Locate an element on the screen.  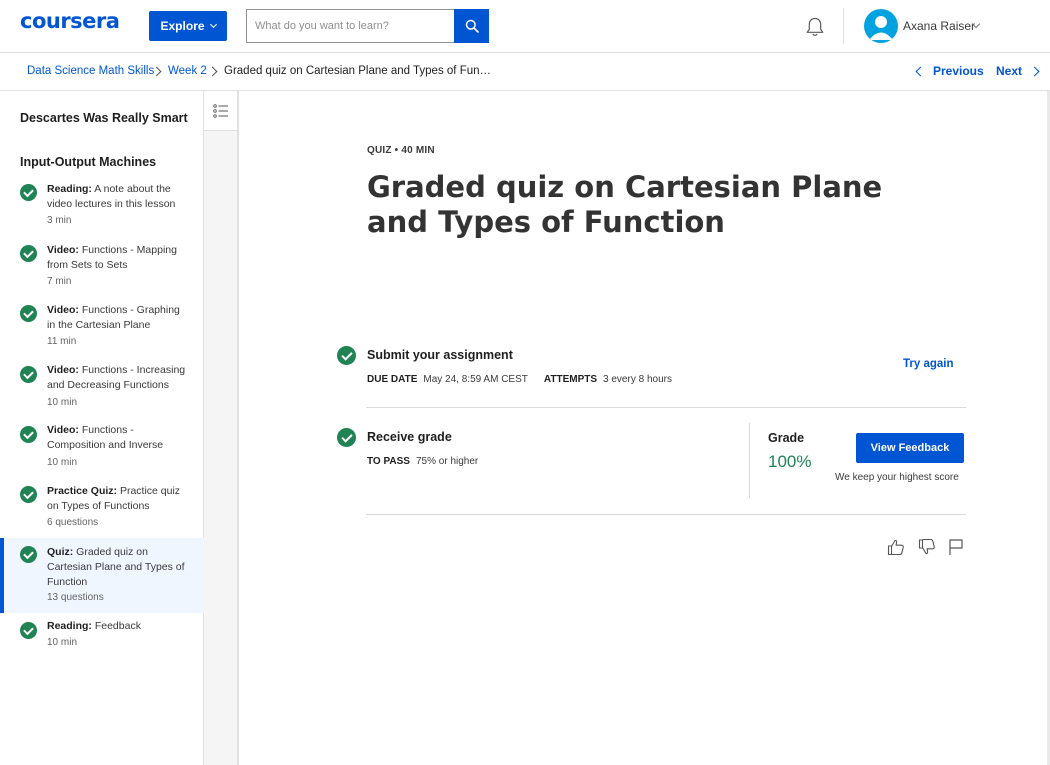
item-type: Quiz: is located at coordinates (60, 552).